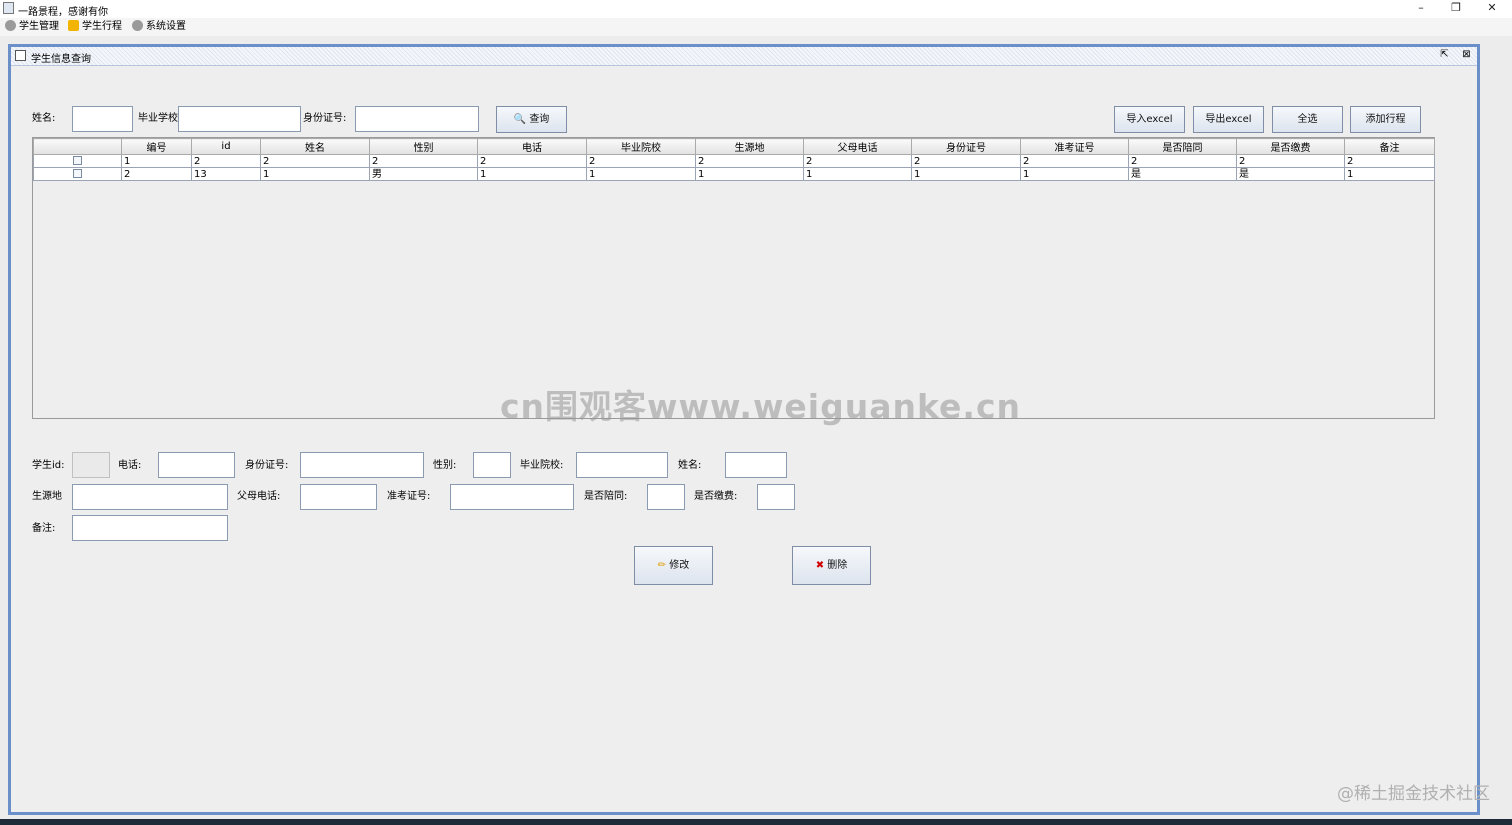 The image size is (1512, 825). Describe the element at coordinates (102, 26) in the screenshot. I see `menu-label: 学生行程` at that location.